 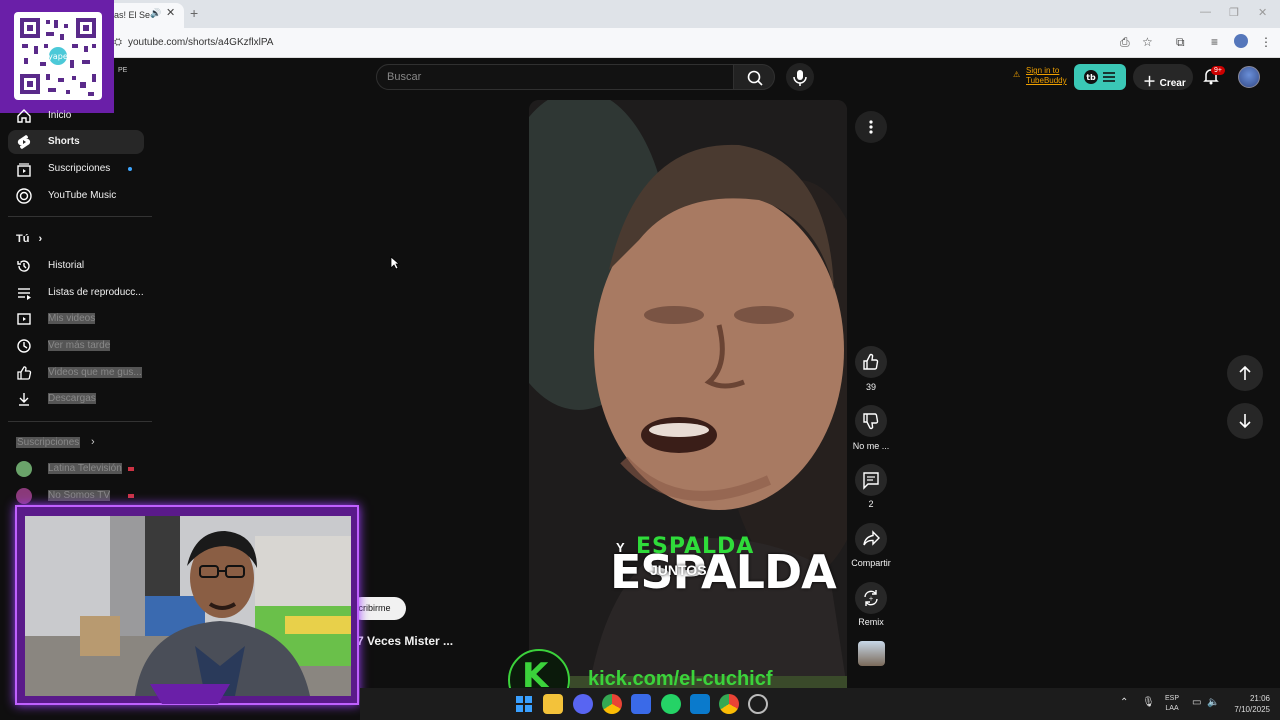 I want to click on like-button, so click(x=871, y=362).